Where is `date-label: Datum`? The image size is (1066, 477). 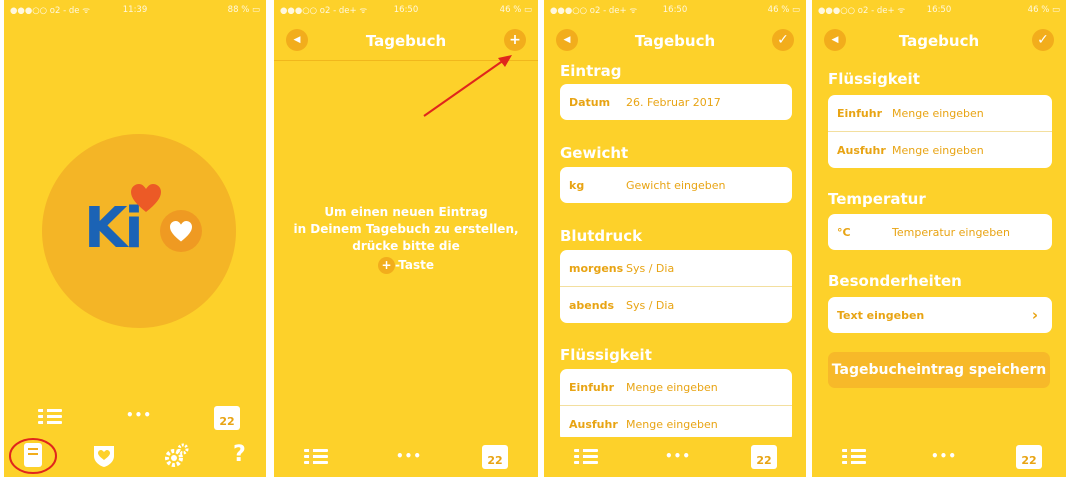
date-label: Datum is located at coordinates (590, 102).